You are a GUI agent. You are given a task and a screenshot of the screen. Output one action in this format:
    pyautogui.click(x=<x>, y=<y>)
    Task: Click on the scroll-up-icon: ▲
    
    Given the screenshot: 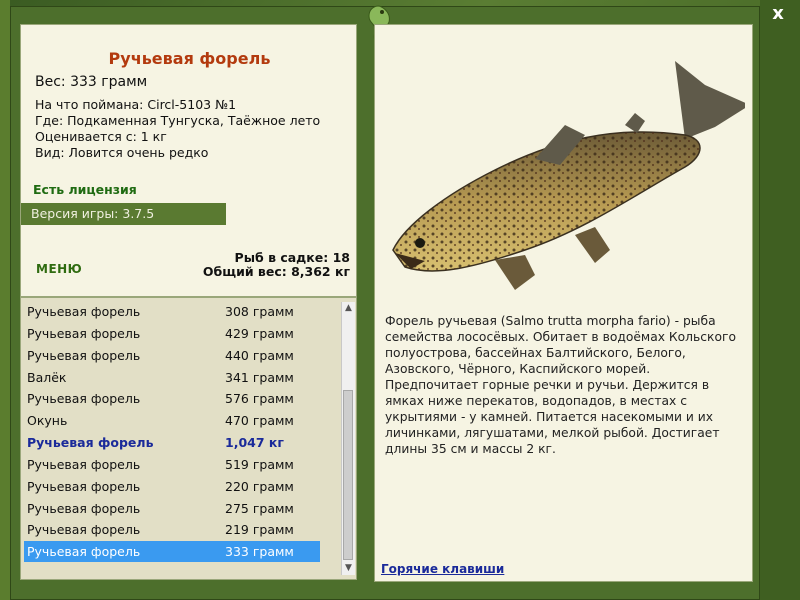 What is the action you would take?
    pyautogui.click(x=348, y=308)
    